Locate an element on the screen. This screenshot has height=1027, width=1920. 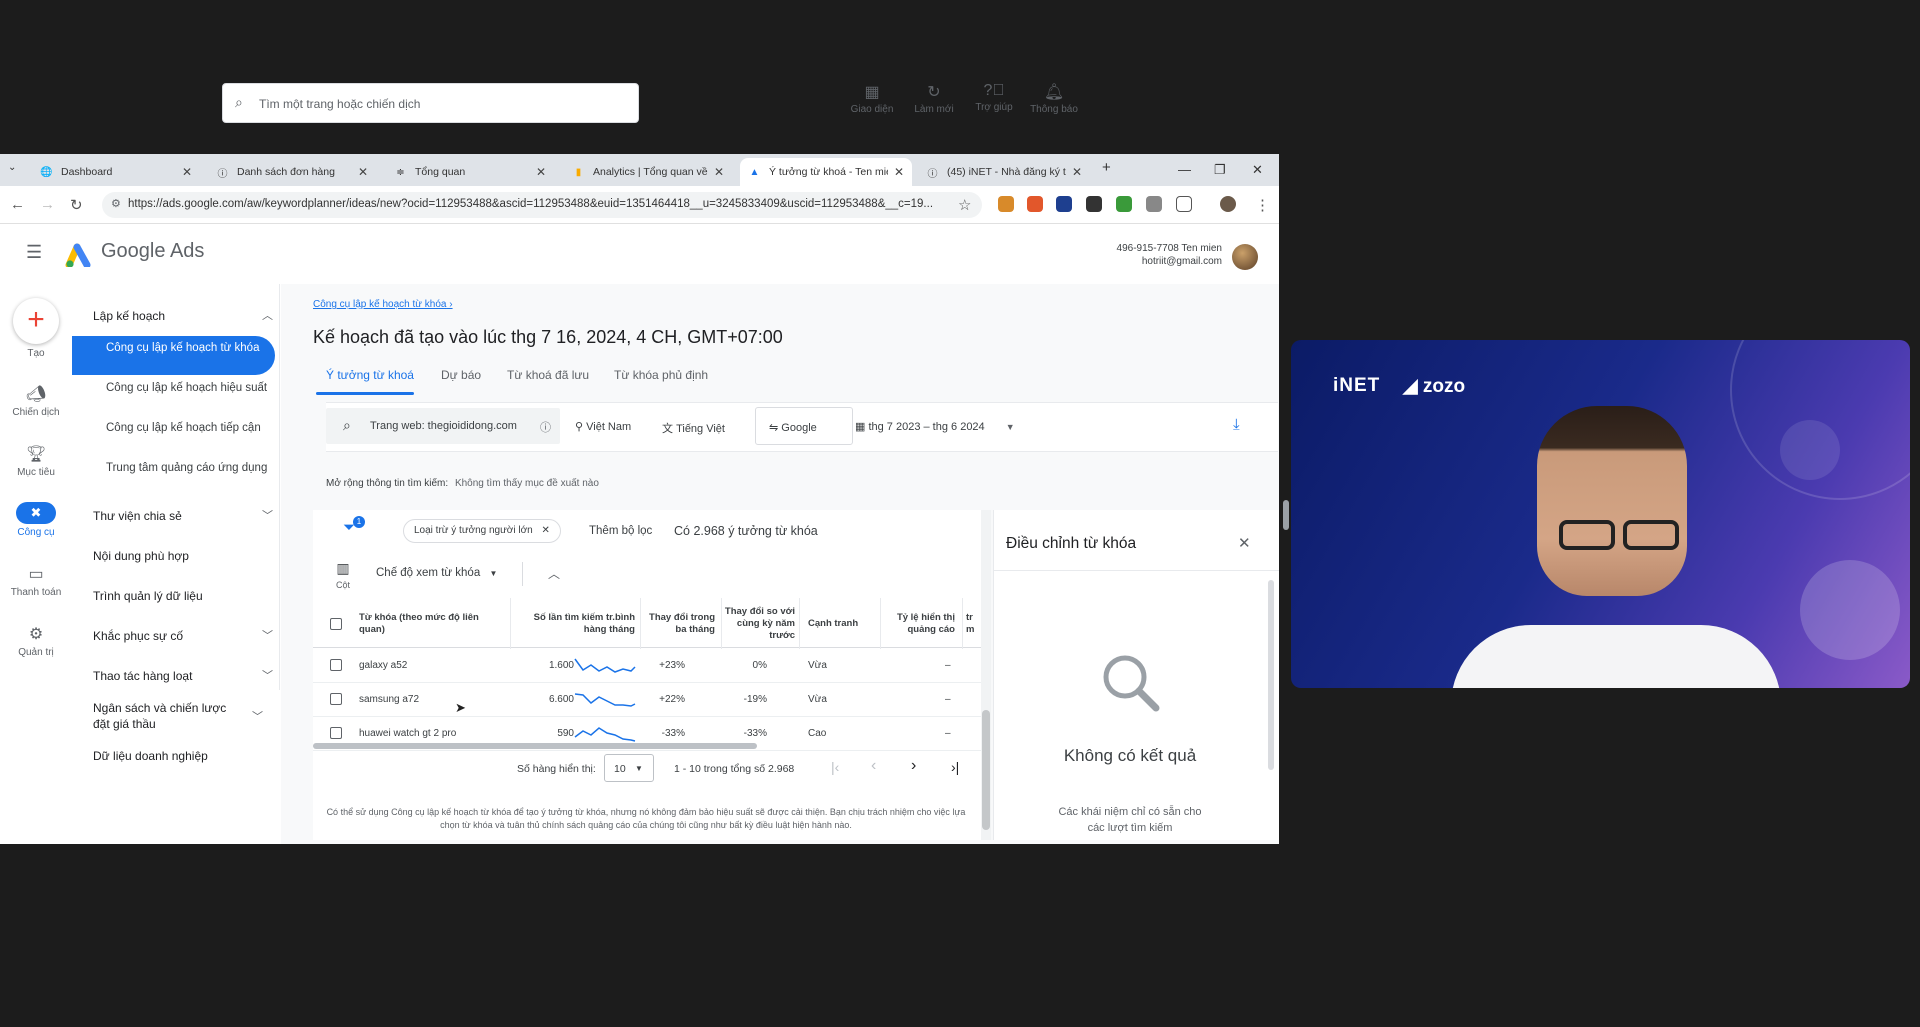
extensions-puzzle-icon is located at coordinates (1184, 204).